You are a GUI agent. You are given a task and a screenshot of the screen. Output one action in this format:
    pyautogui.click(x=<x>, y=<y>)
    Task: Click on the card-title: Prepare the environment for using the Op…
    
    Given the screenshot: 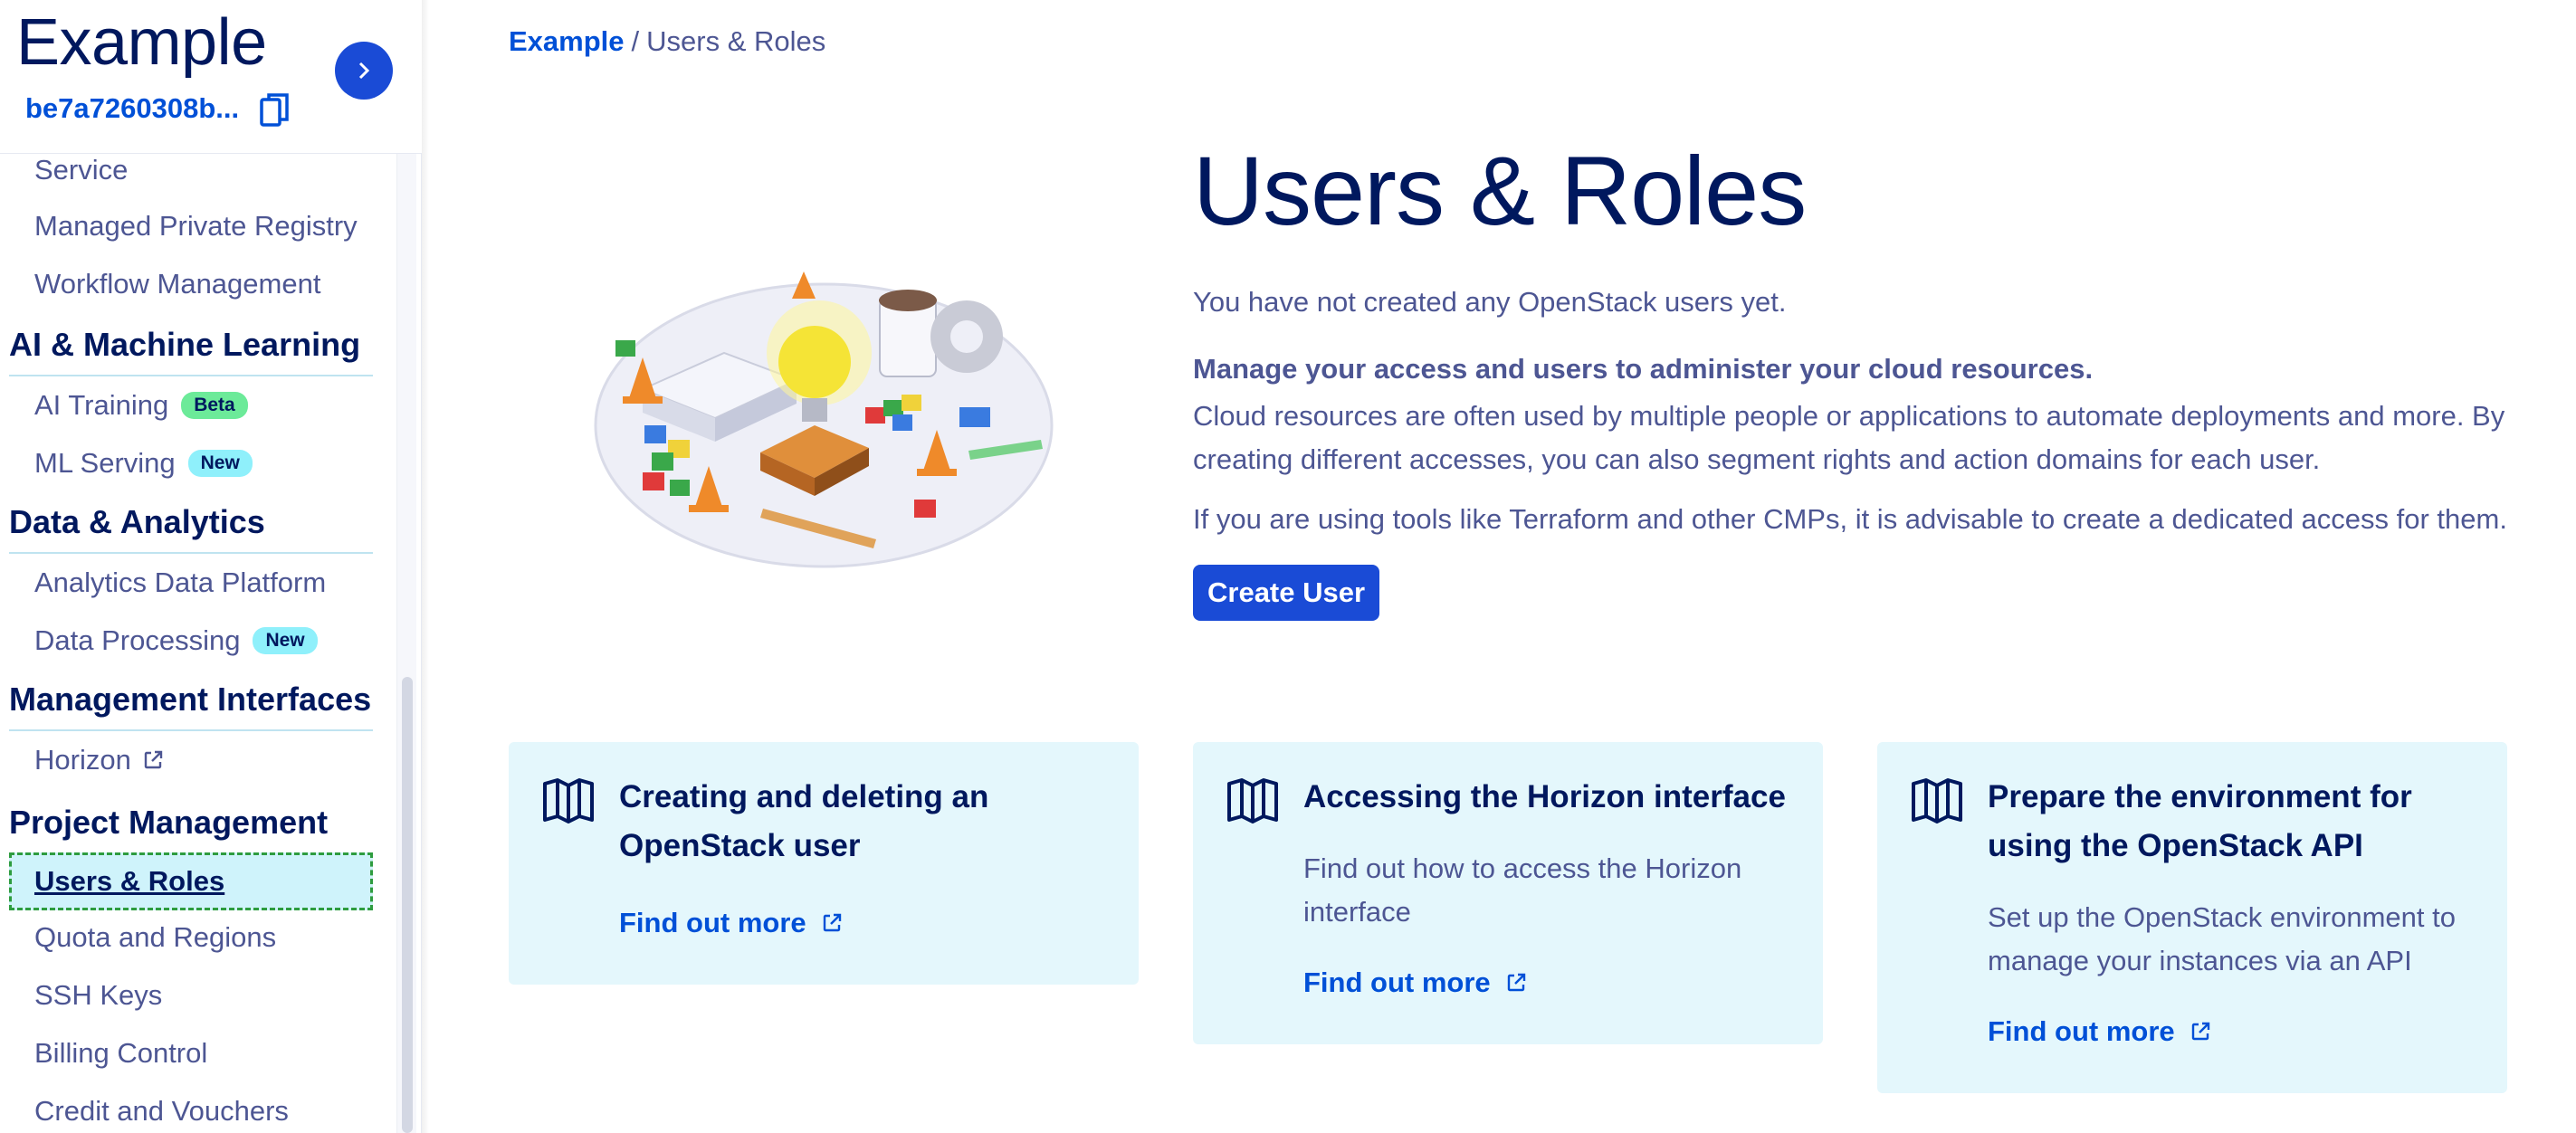 What is the action you would take?
    pyautogui.click(x=2200, y=821)
    